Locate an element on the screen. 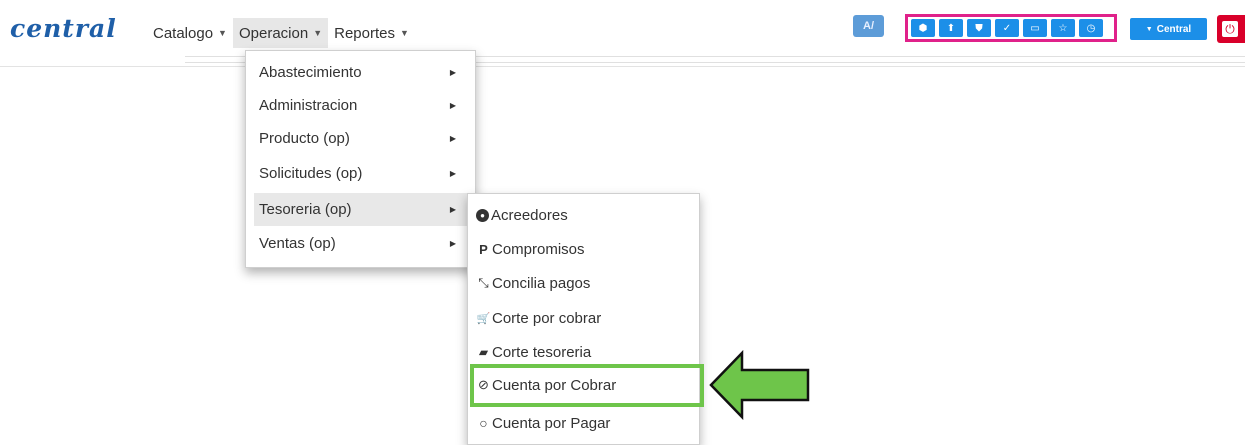 This screenshot has height=445, width=1245. font-size-button: A/ is located at coordinates (868, 26).